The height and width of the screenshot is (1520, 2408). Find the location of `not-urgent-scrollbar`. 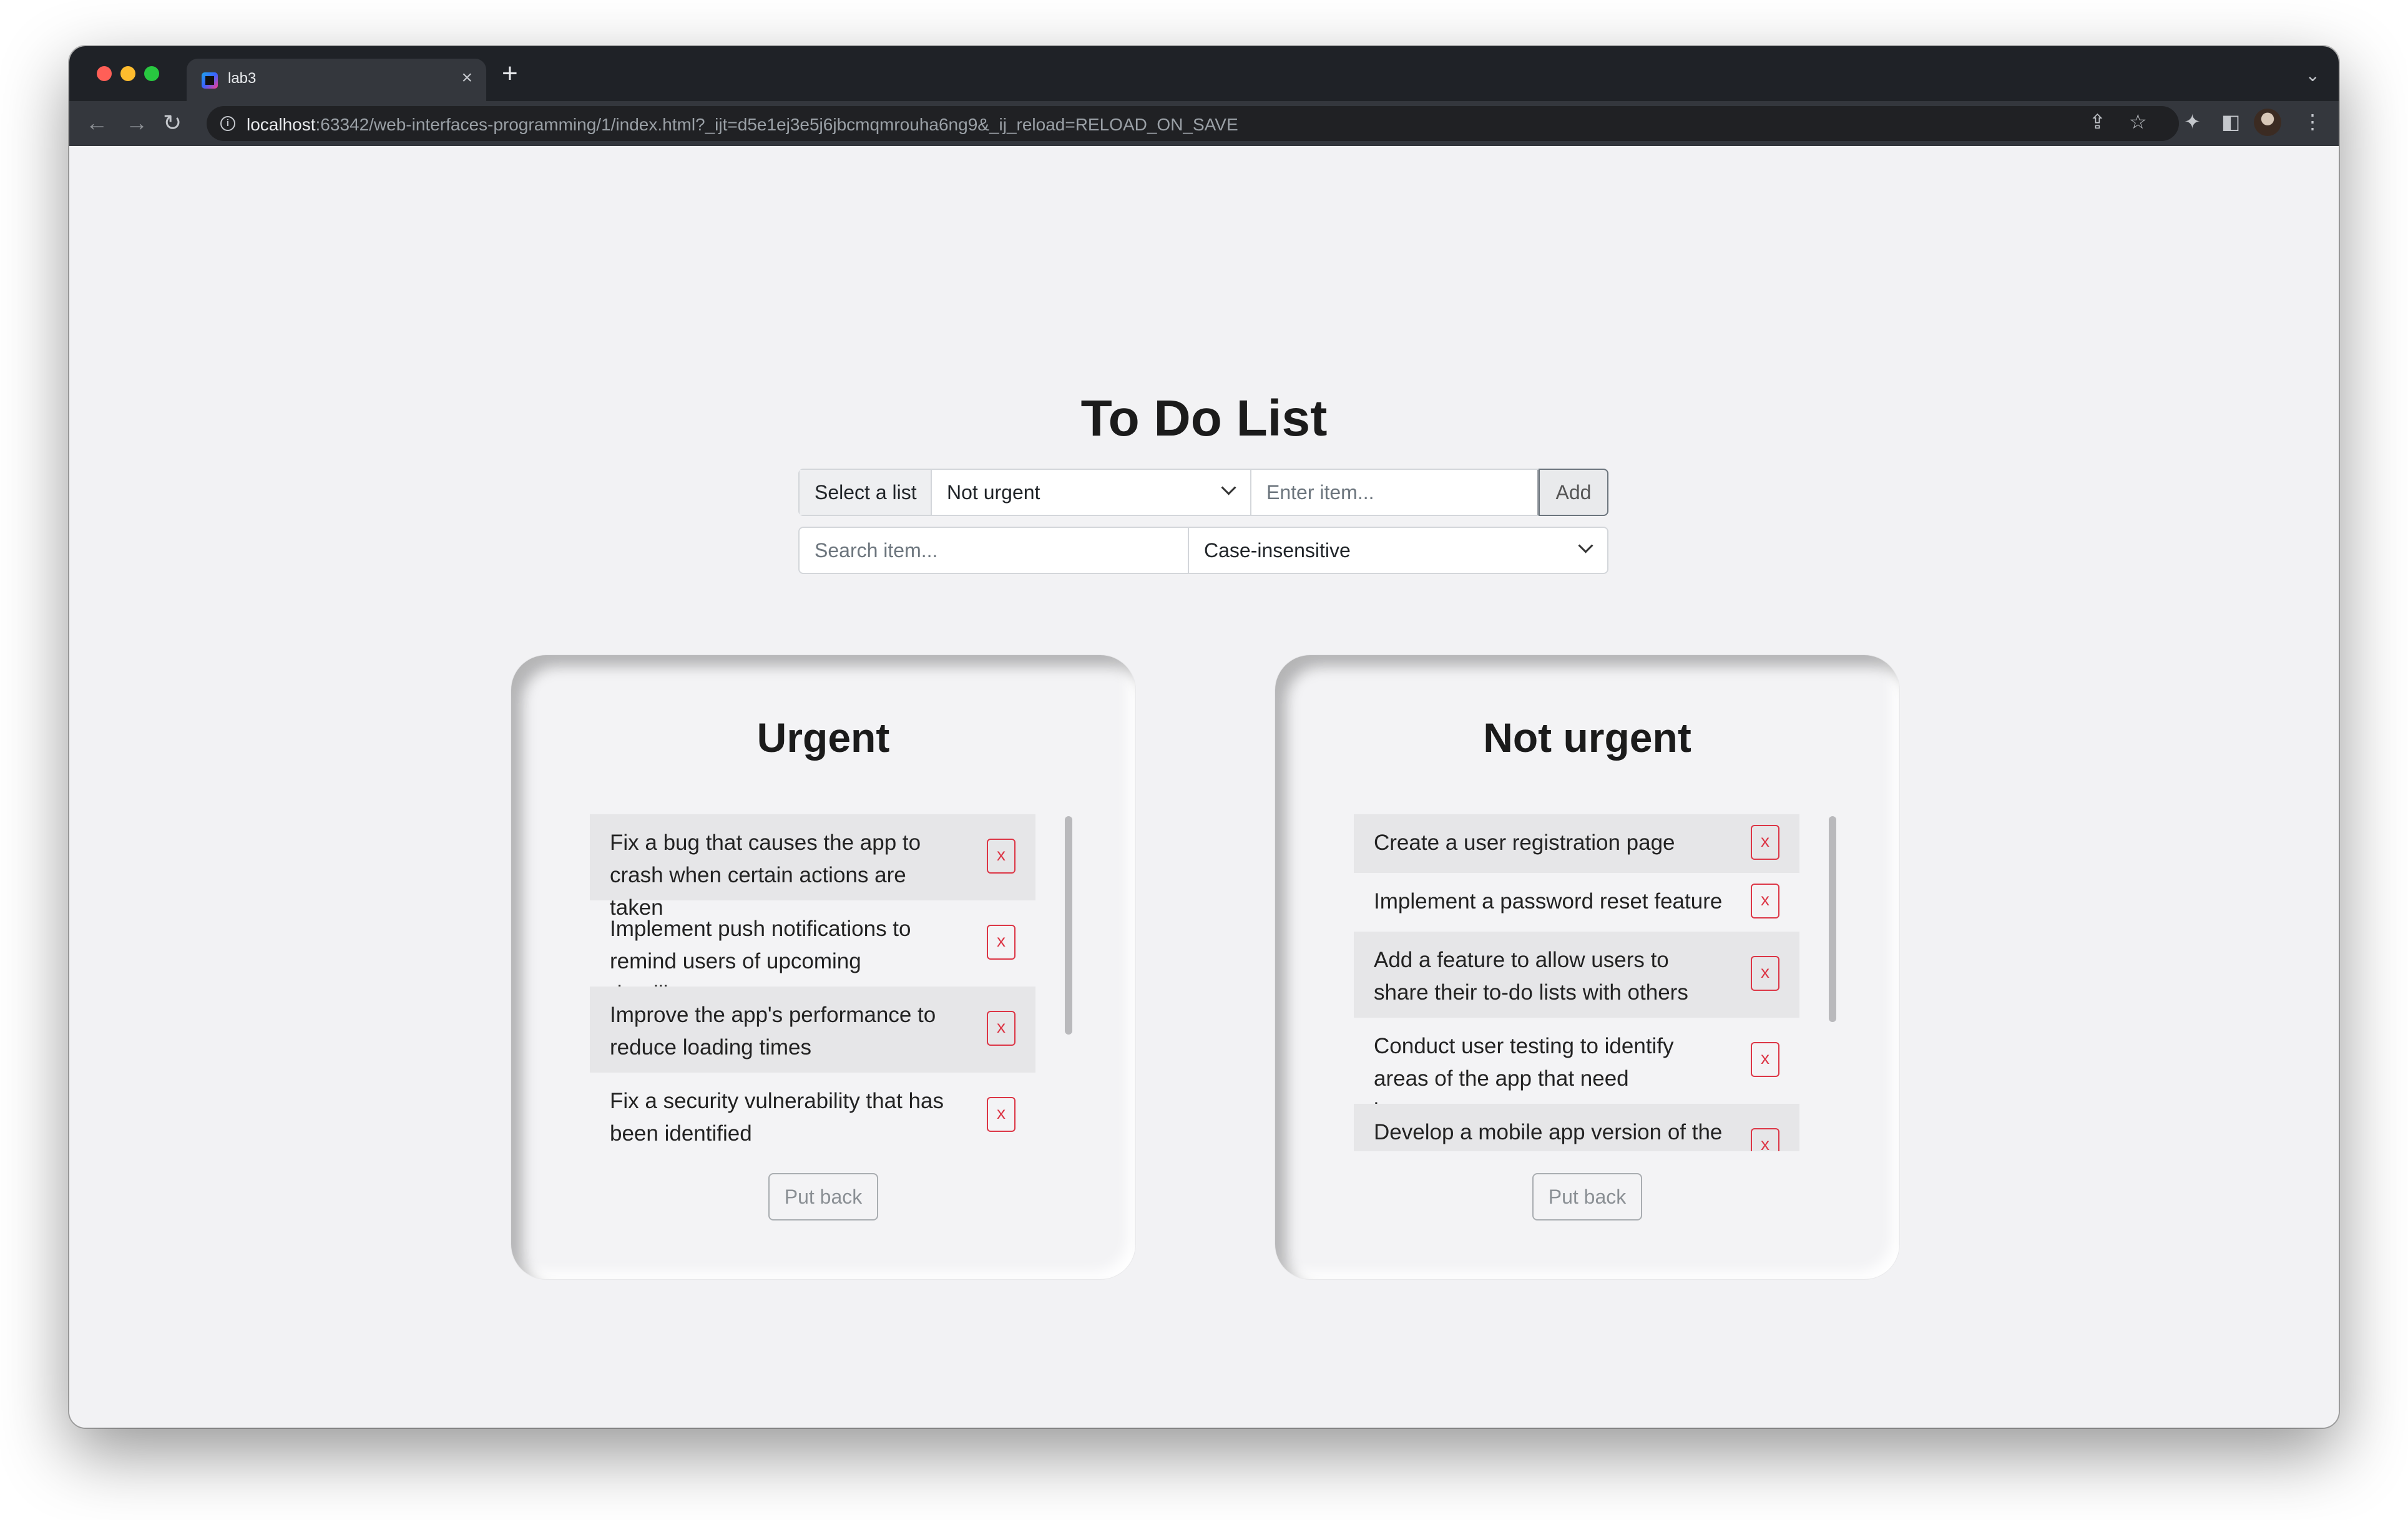

not-urgent-scrollbar is located at coordinates (1833, 985).